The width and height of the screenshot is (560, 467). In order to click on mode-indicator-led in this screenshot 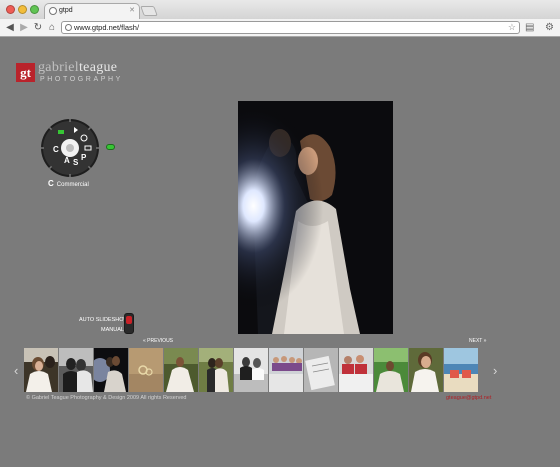, I will do `click(110, 147)`.